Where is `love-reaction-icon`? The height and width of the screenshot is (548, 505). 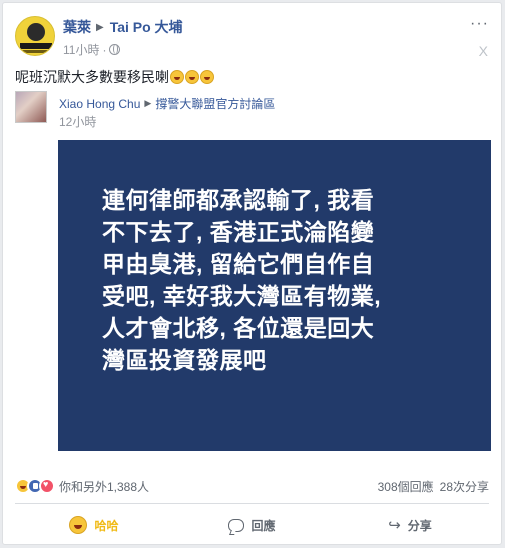 love-reaction-icon is located at coordinates (47, 486).